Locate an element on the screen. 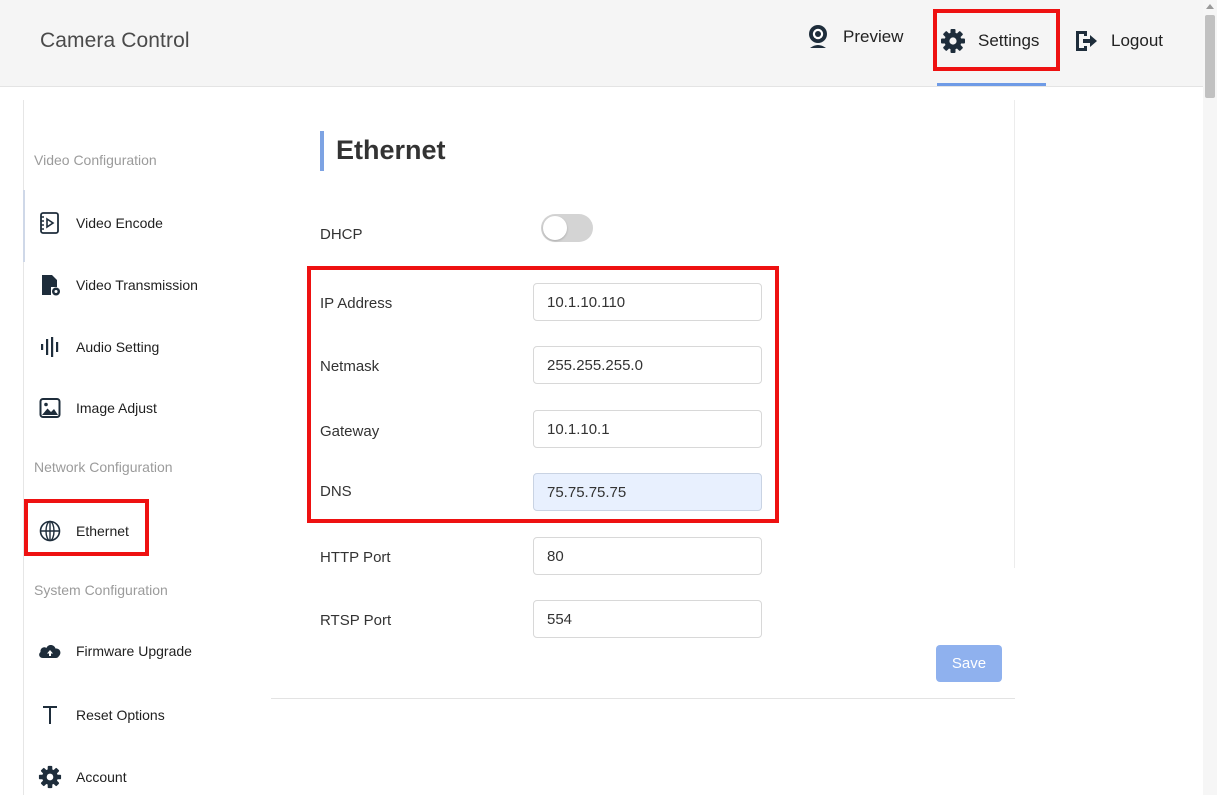 This screenshot has height=795, width=1217. http-port-label: HTTP Port is located at coordinates (355, 557).